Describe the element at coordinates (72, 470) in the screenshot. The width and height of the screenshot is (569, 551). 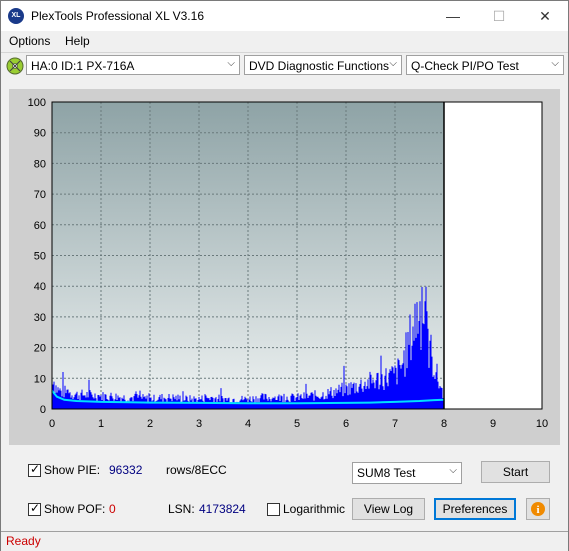
I see `show-pie-label: Show PIE:` at that location.